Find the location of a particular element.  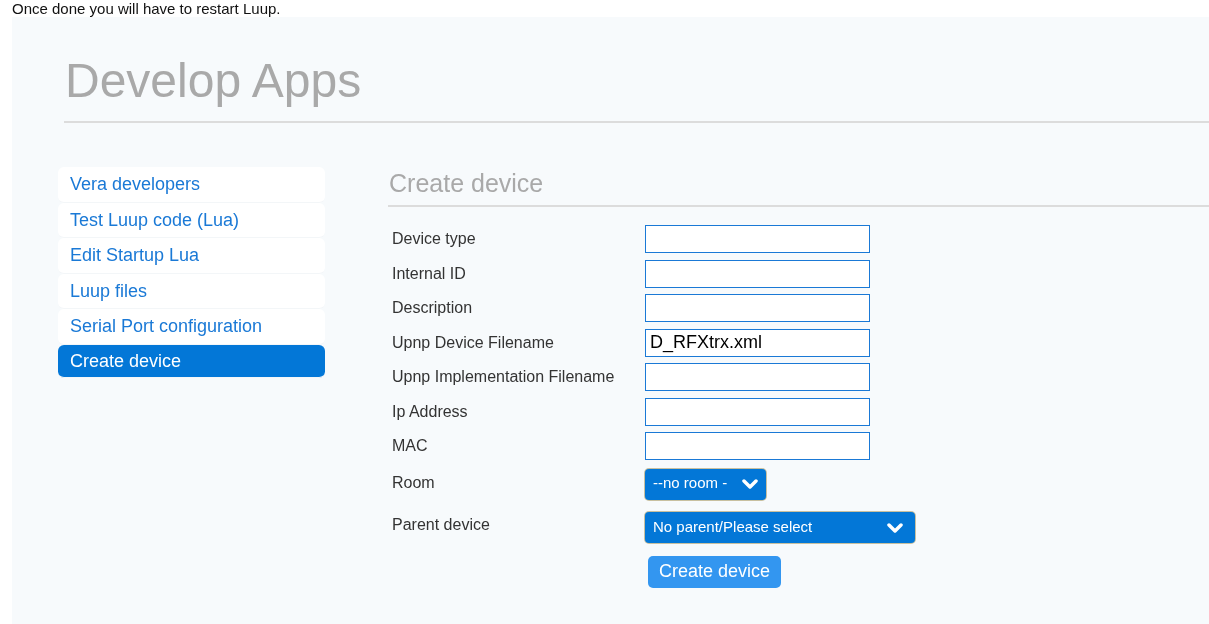

field-label: Device type is located at coordinates (434, 239).